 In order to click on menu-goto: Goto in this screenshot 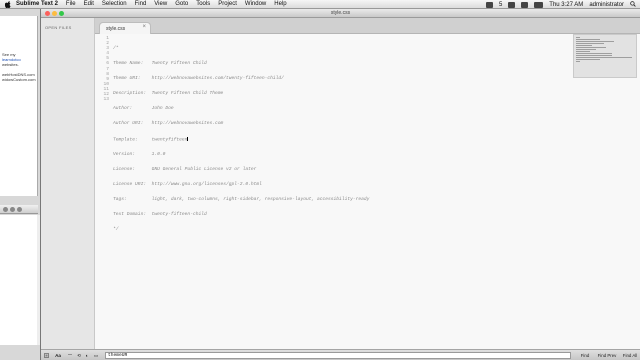, I will do `click(181, 4)`.